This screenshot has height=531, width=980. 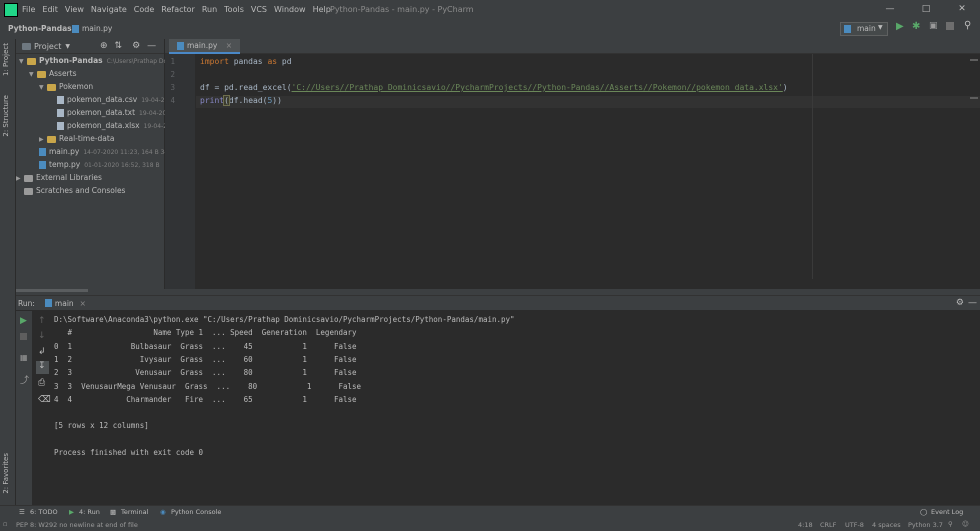 What do you see at coordinates (916, 26) in the screenshot?
I see `debug-icon: ✱` at bounding box center [916, 26].